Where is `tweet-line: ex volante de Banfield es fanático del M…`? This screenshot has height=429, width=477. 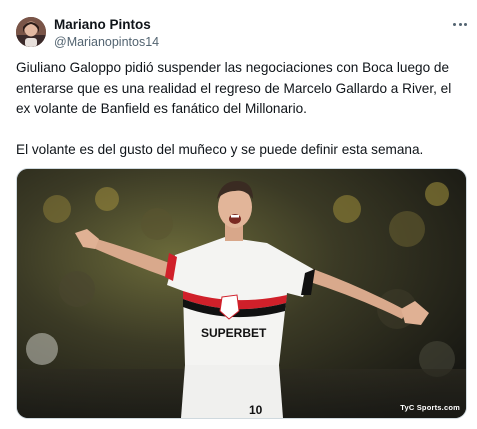
tweet-line: ex volante de Banfield es fanático del M… is located at coordinates (161, 108).